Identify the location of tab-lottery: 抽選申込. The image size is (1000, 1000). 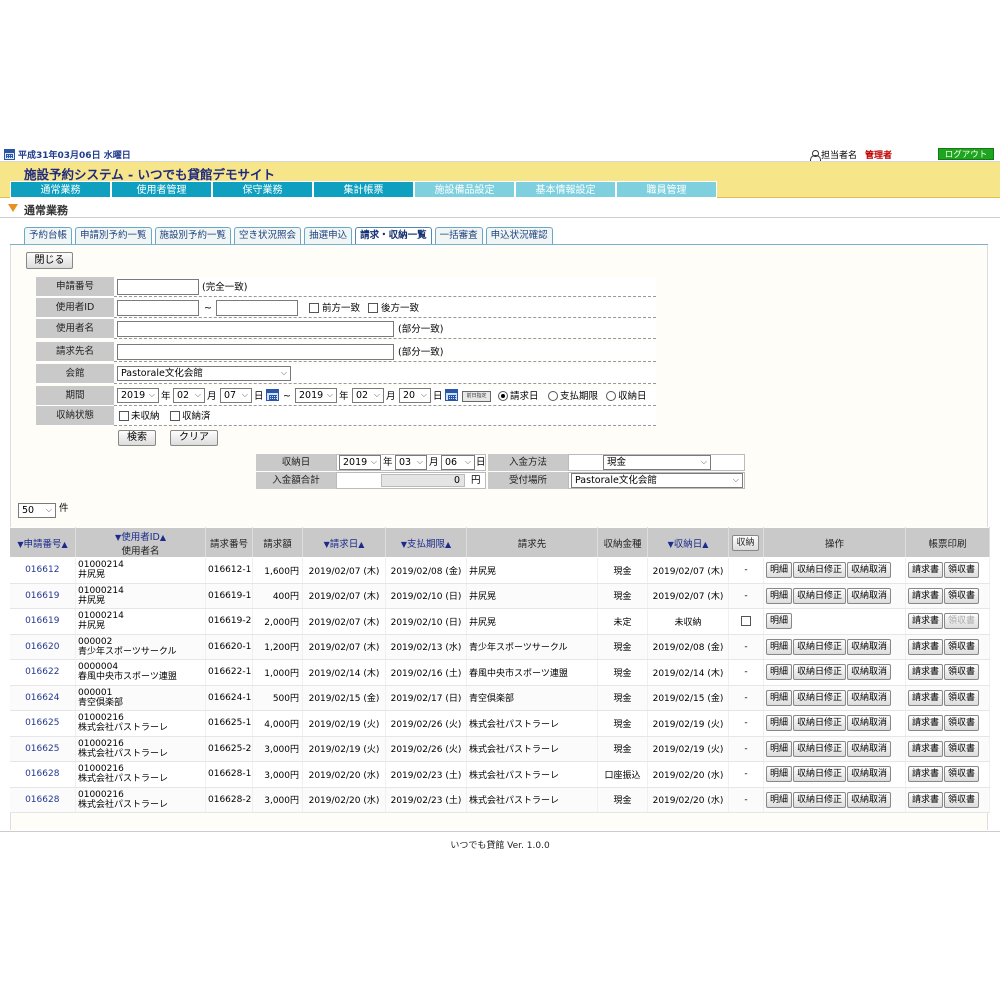
(328, 236).